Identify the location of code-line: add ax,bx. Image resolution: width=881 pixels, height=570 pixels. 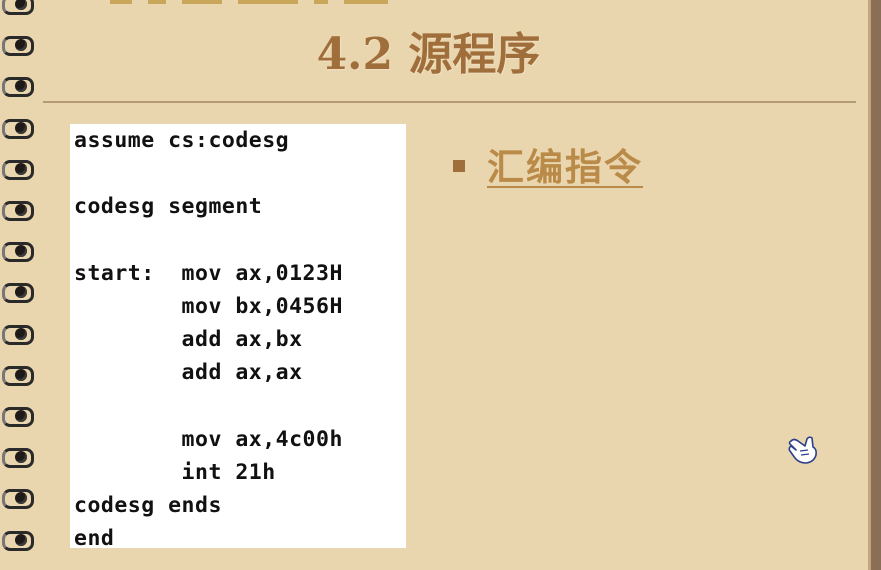
(188, 340).